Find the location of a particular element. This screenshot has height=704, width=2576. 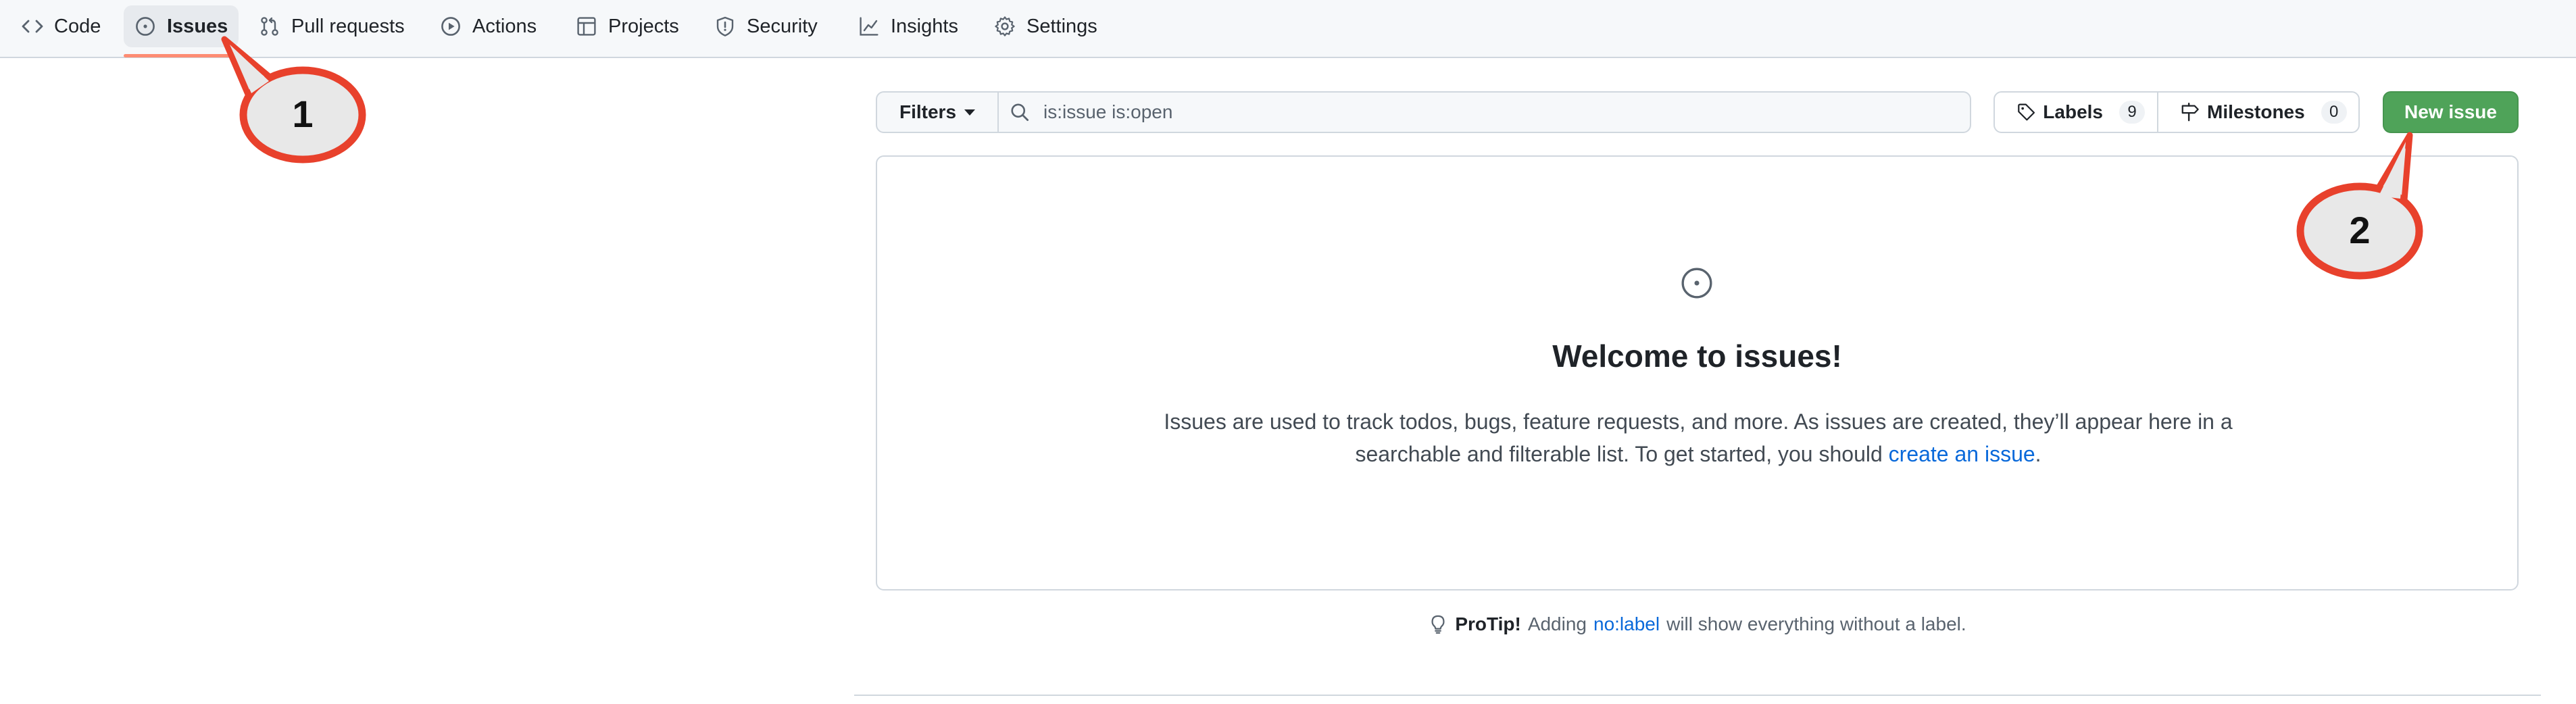

callout-1-number: 1 is located at coordinates (303, 114).